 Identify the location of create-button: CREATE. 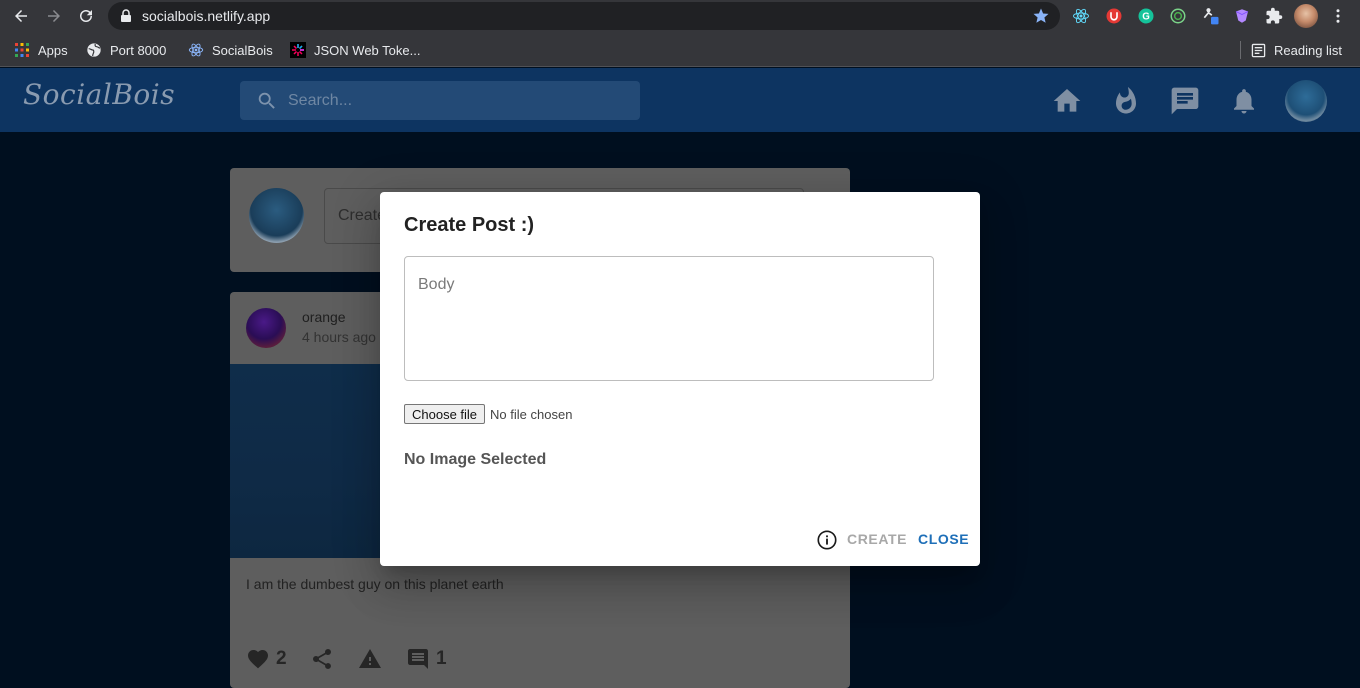
(877, 539).